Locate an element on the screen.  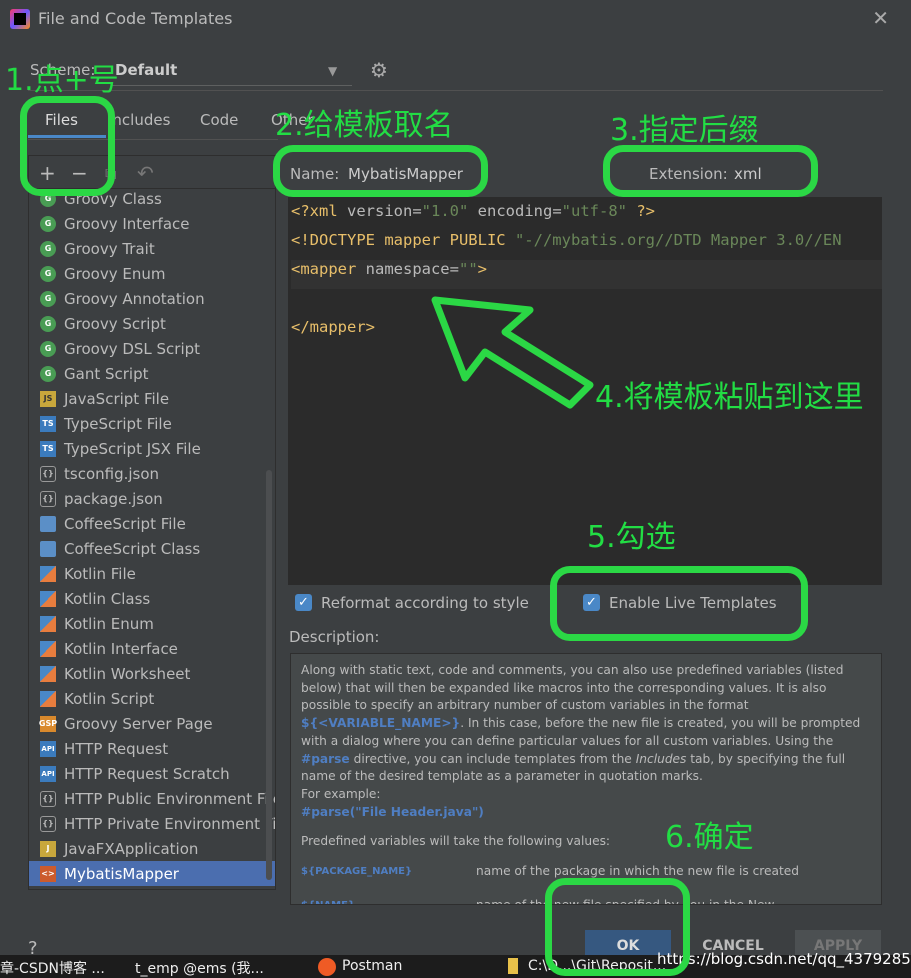
code-token: <!DOCTYPE mapper PUBLIC is located at coordinates (403, 240).